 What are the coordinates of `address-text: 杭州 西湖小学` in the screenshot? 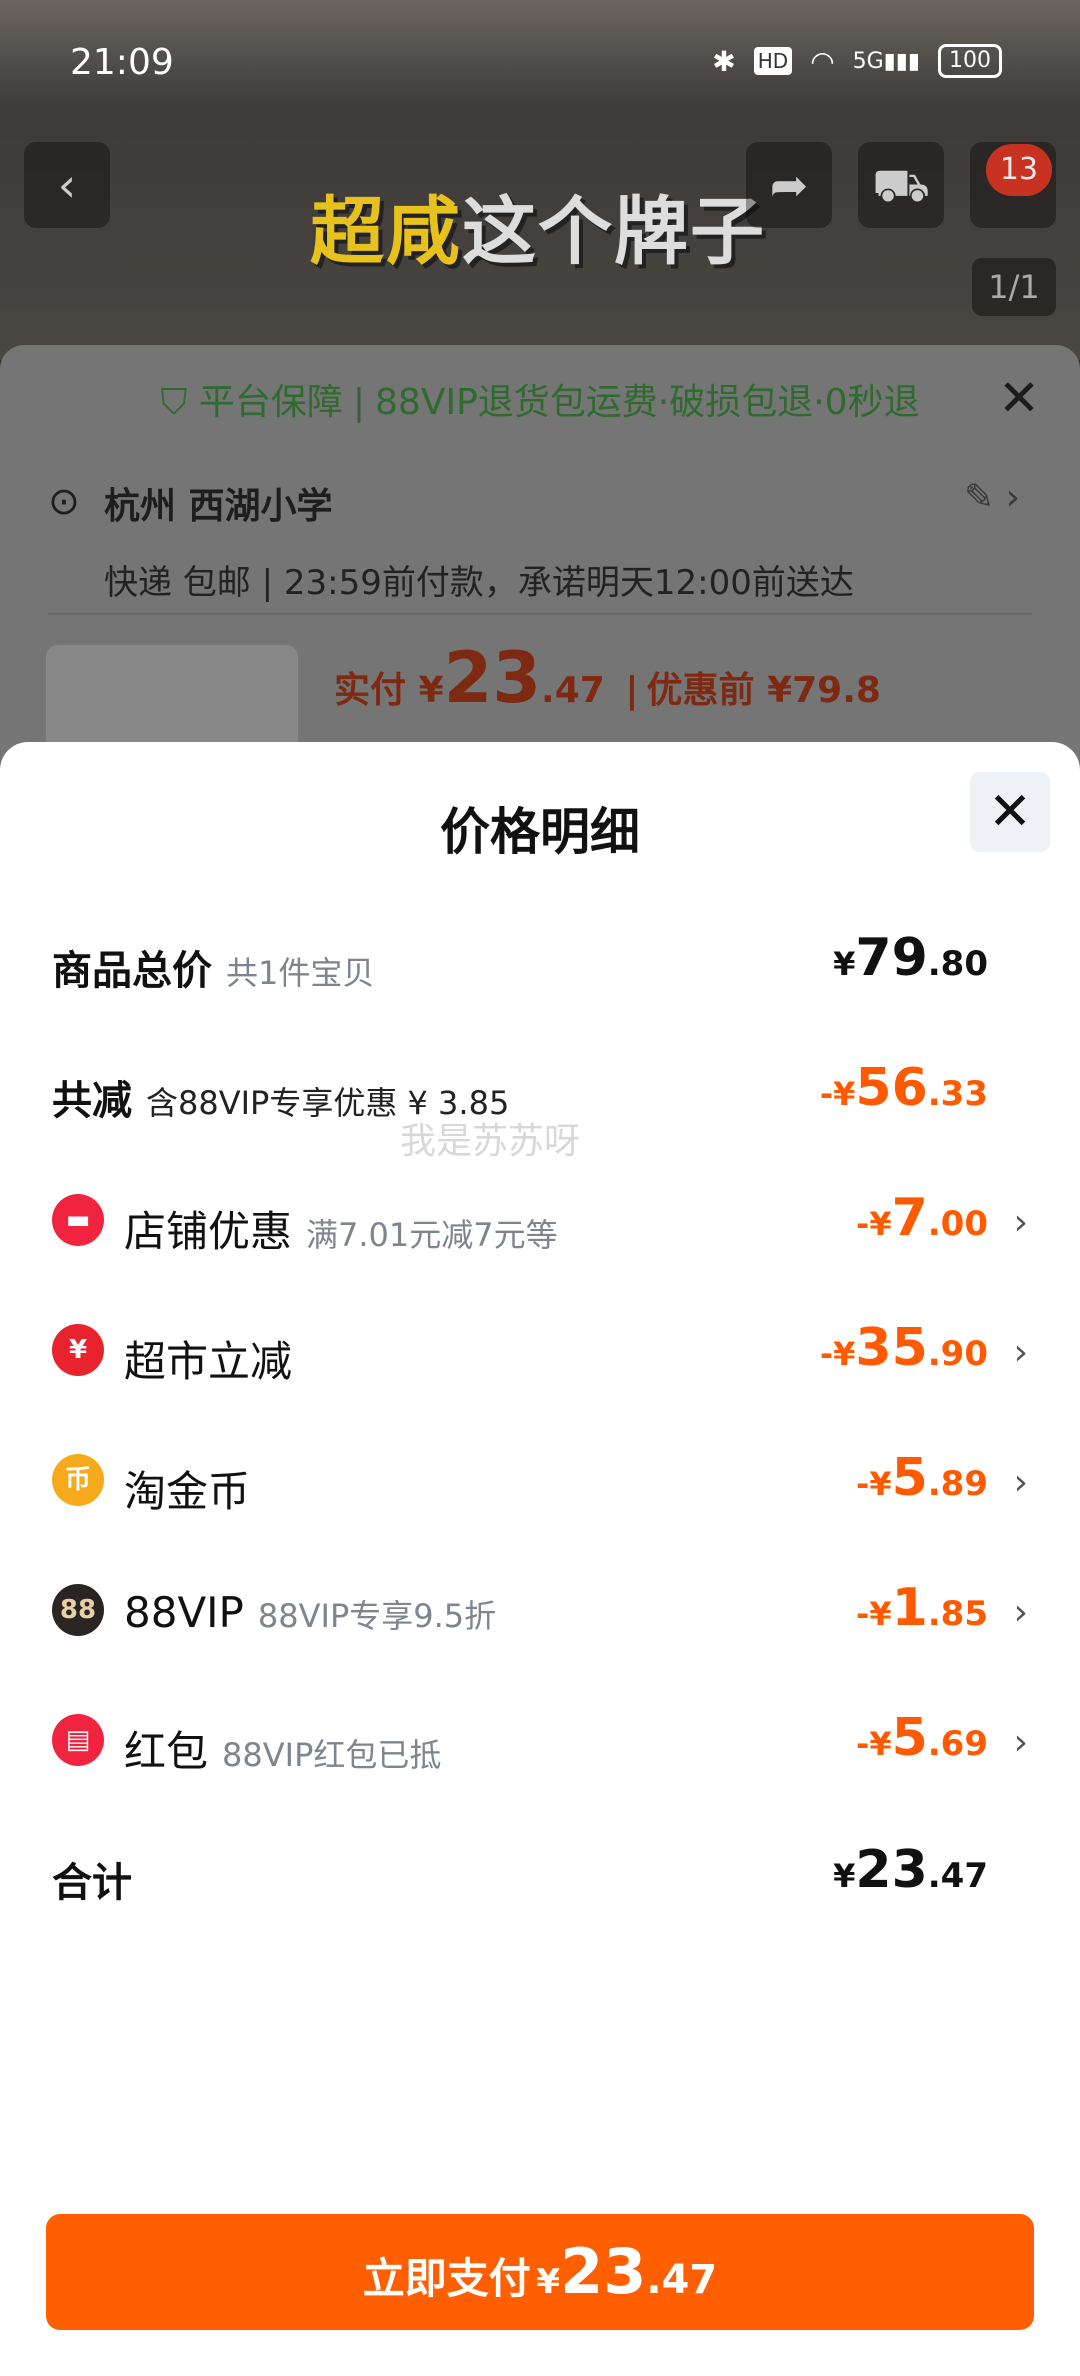 It's located at (218, 506).